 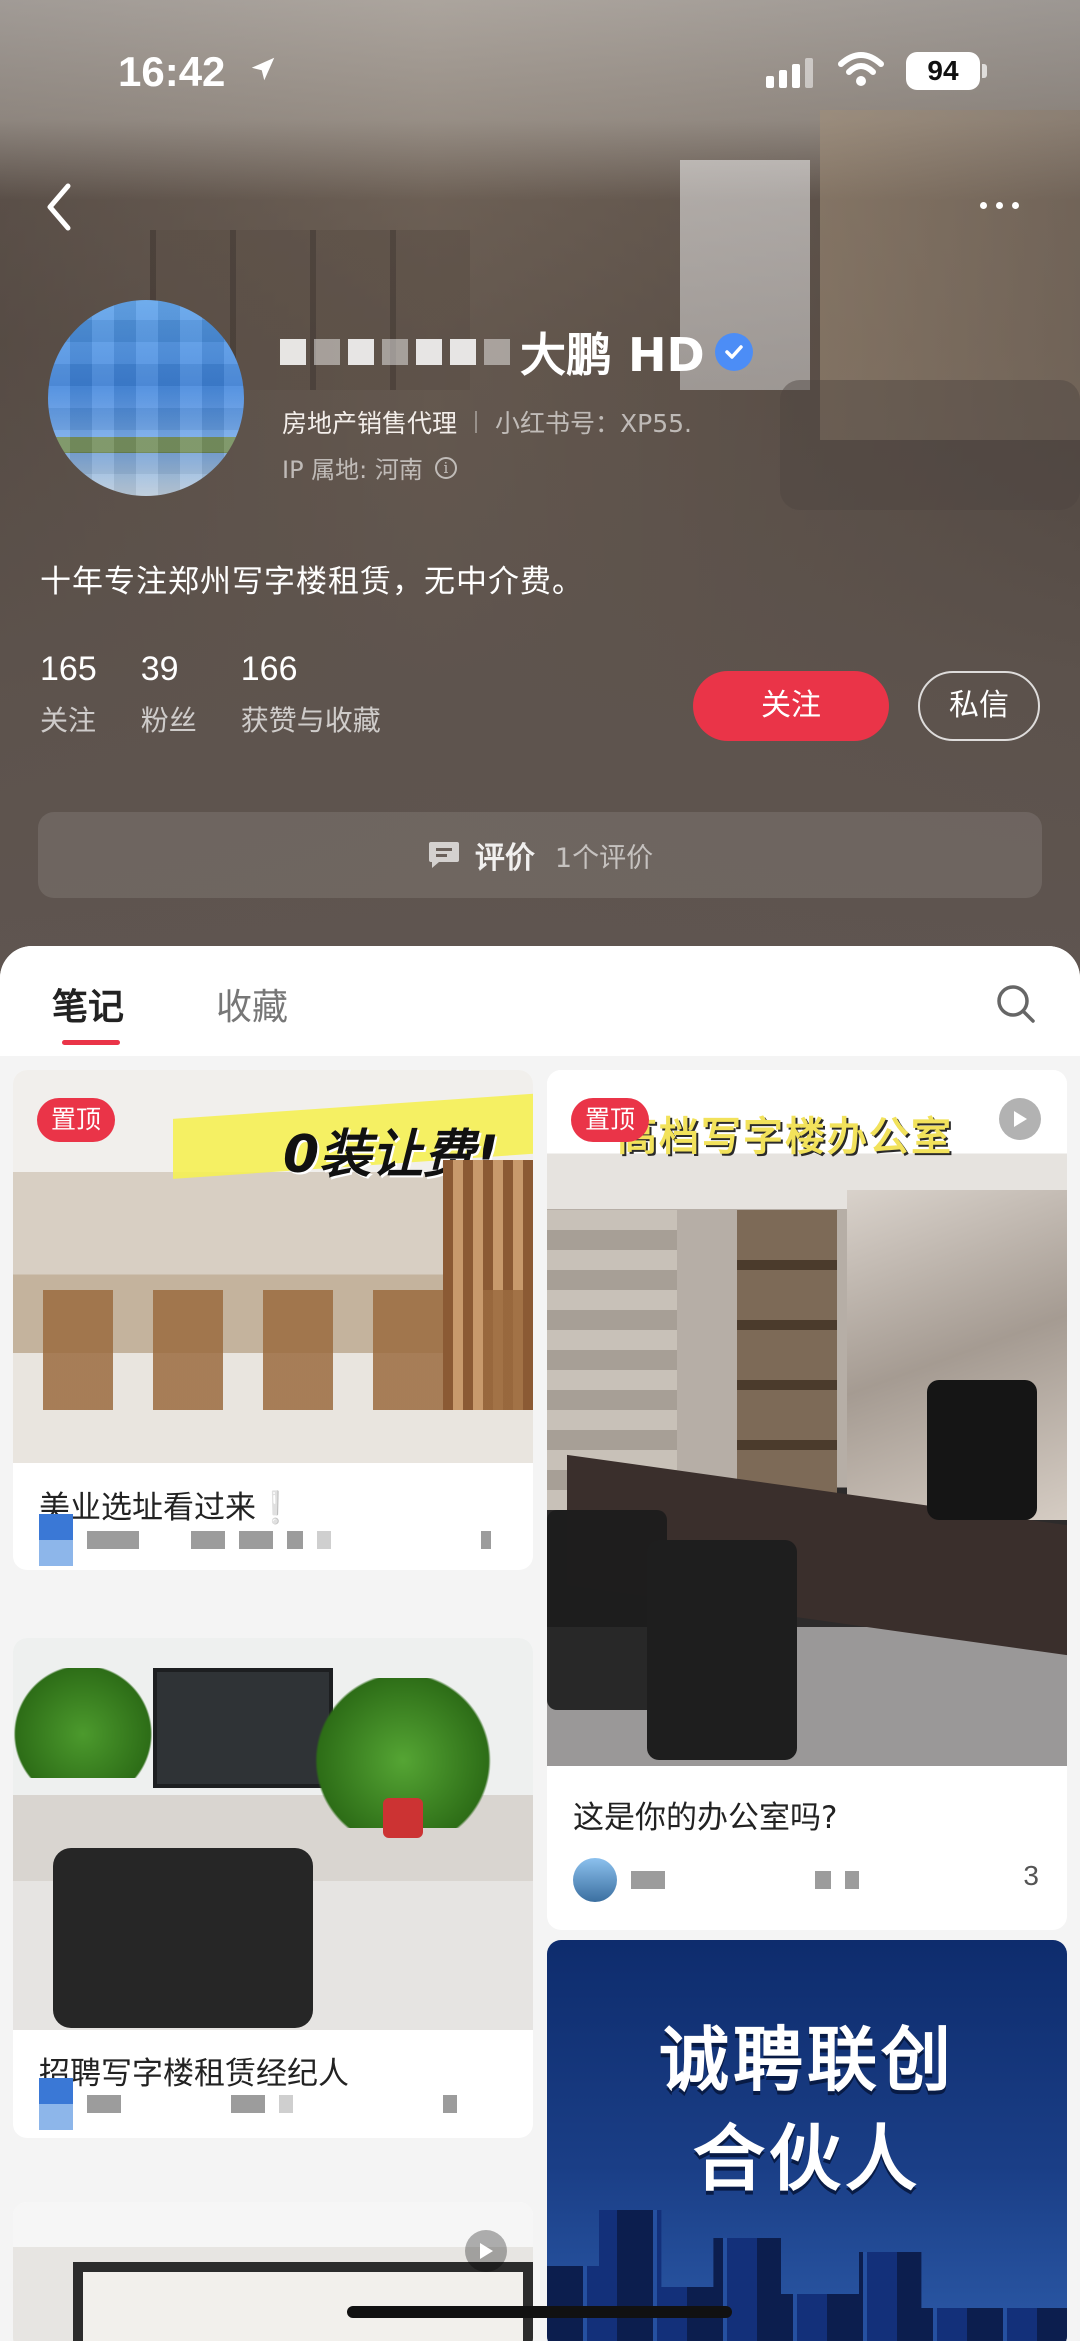 What do you see at coordinates (476, 422) in the screenshot?
I see `divider` at bounding box center [476, 422].